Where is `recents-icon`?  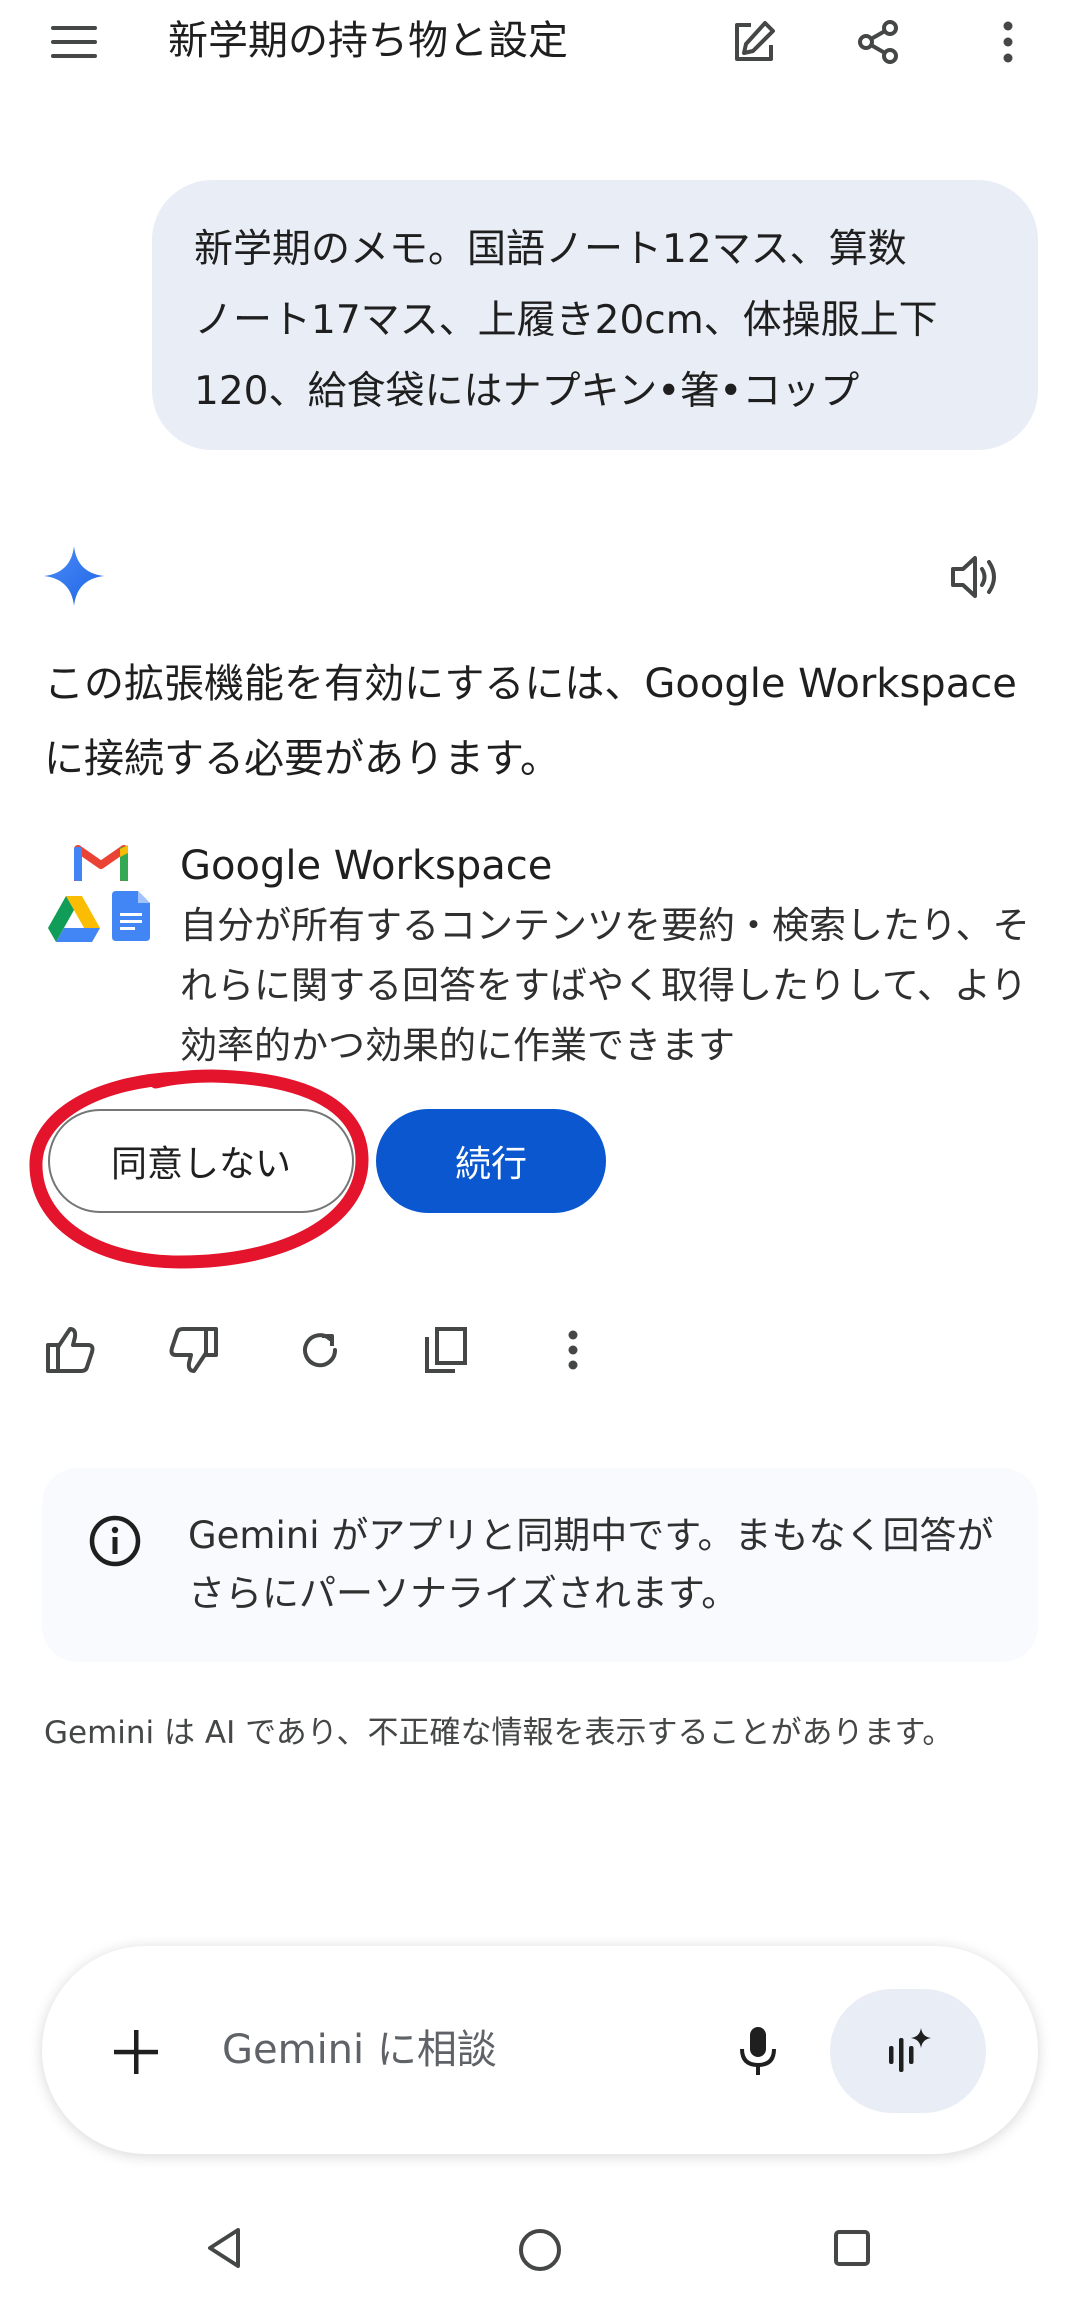 recents-icon is located at coordinates (852, 2248).